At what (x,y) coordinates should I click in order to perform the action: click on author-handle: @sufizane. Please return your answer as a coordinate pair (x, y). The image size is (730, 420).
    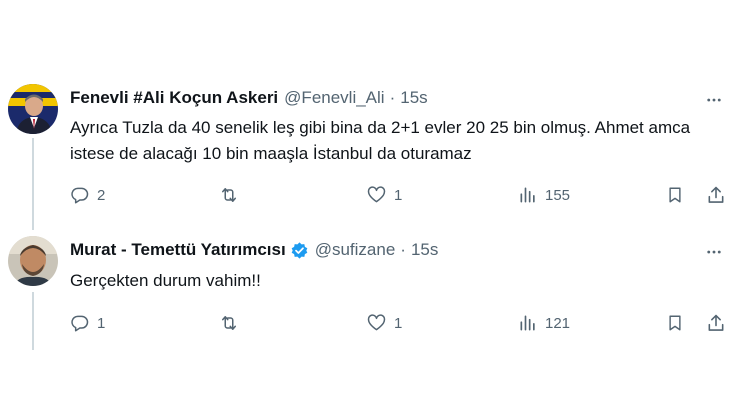
    Looking at the image, I should click on (355, 250).